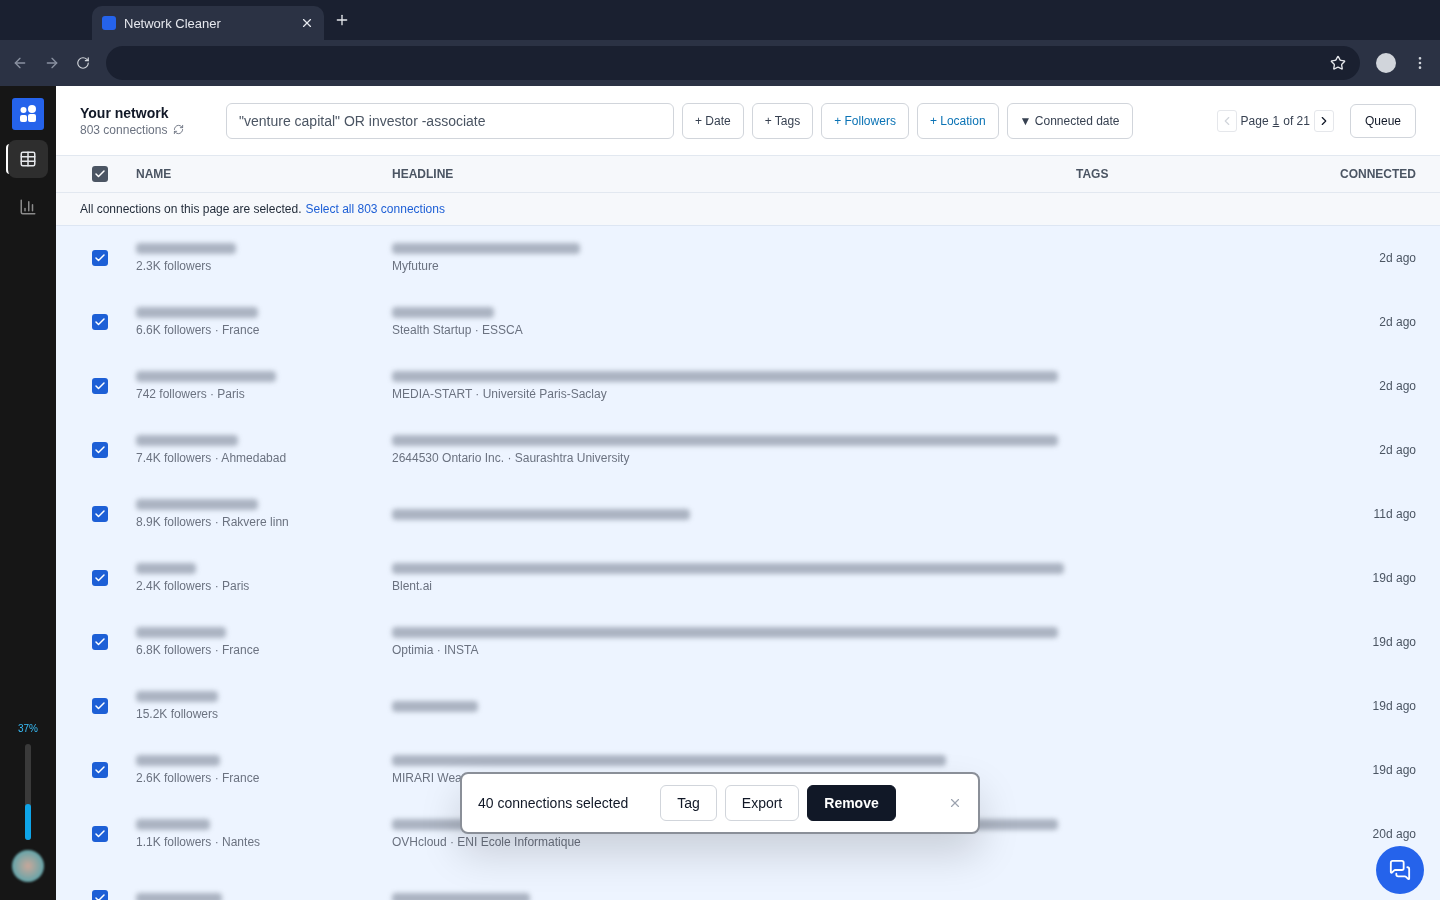 The width and height of the screenshot is (1440, 900). What do you see at coordinates (20, 63) in the screenshot?
I see `back-icon` at bounding box center [20, 63].